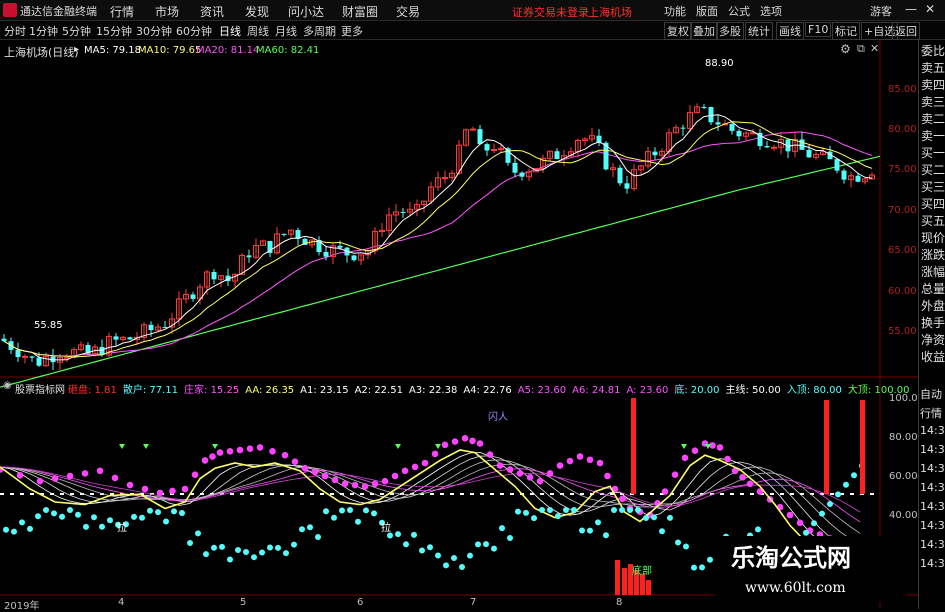 This screenshot has width=945, height=612. I want to click on side-item: 净资, so click(933, 340).